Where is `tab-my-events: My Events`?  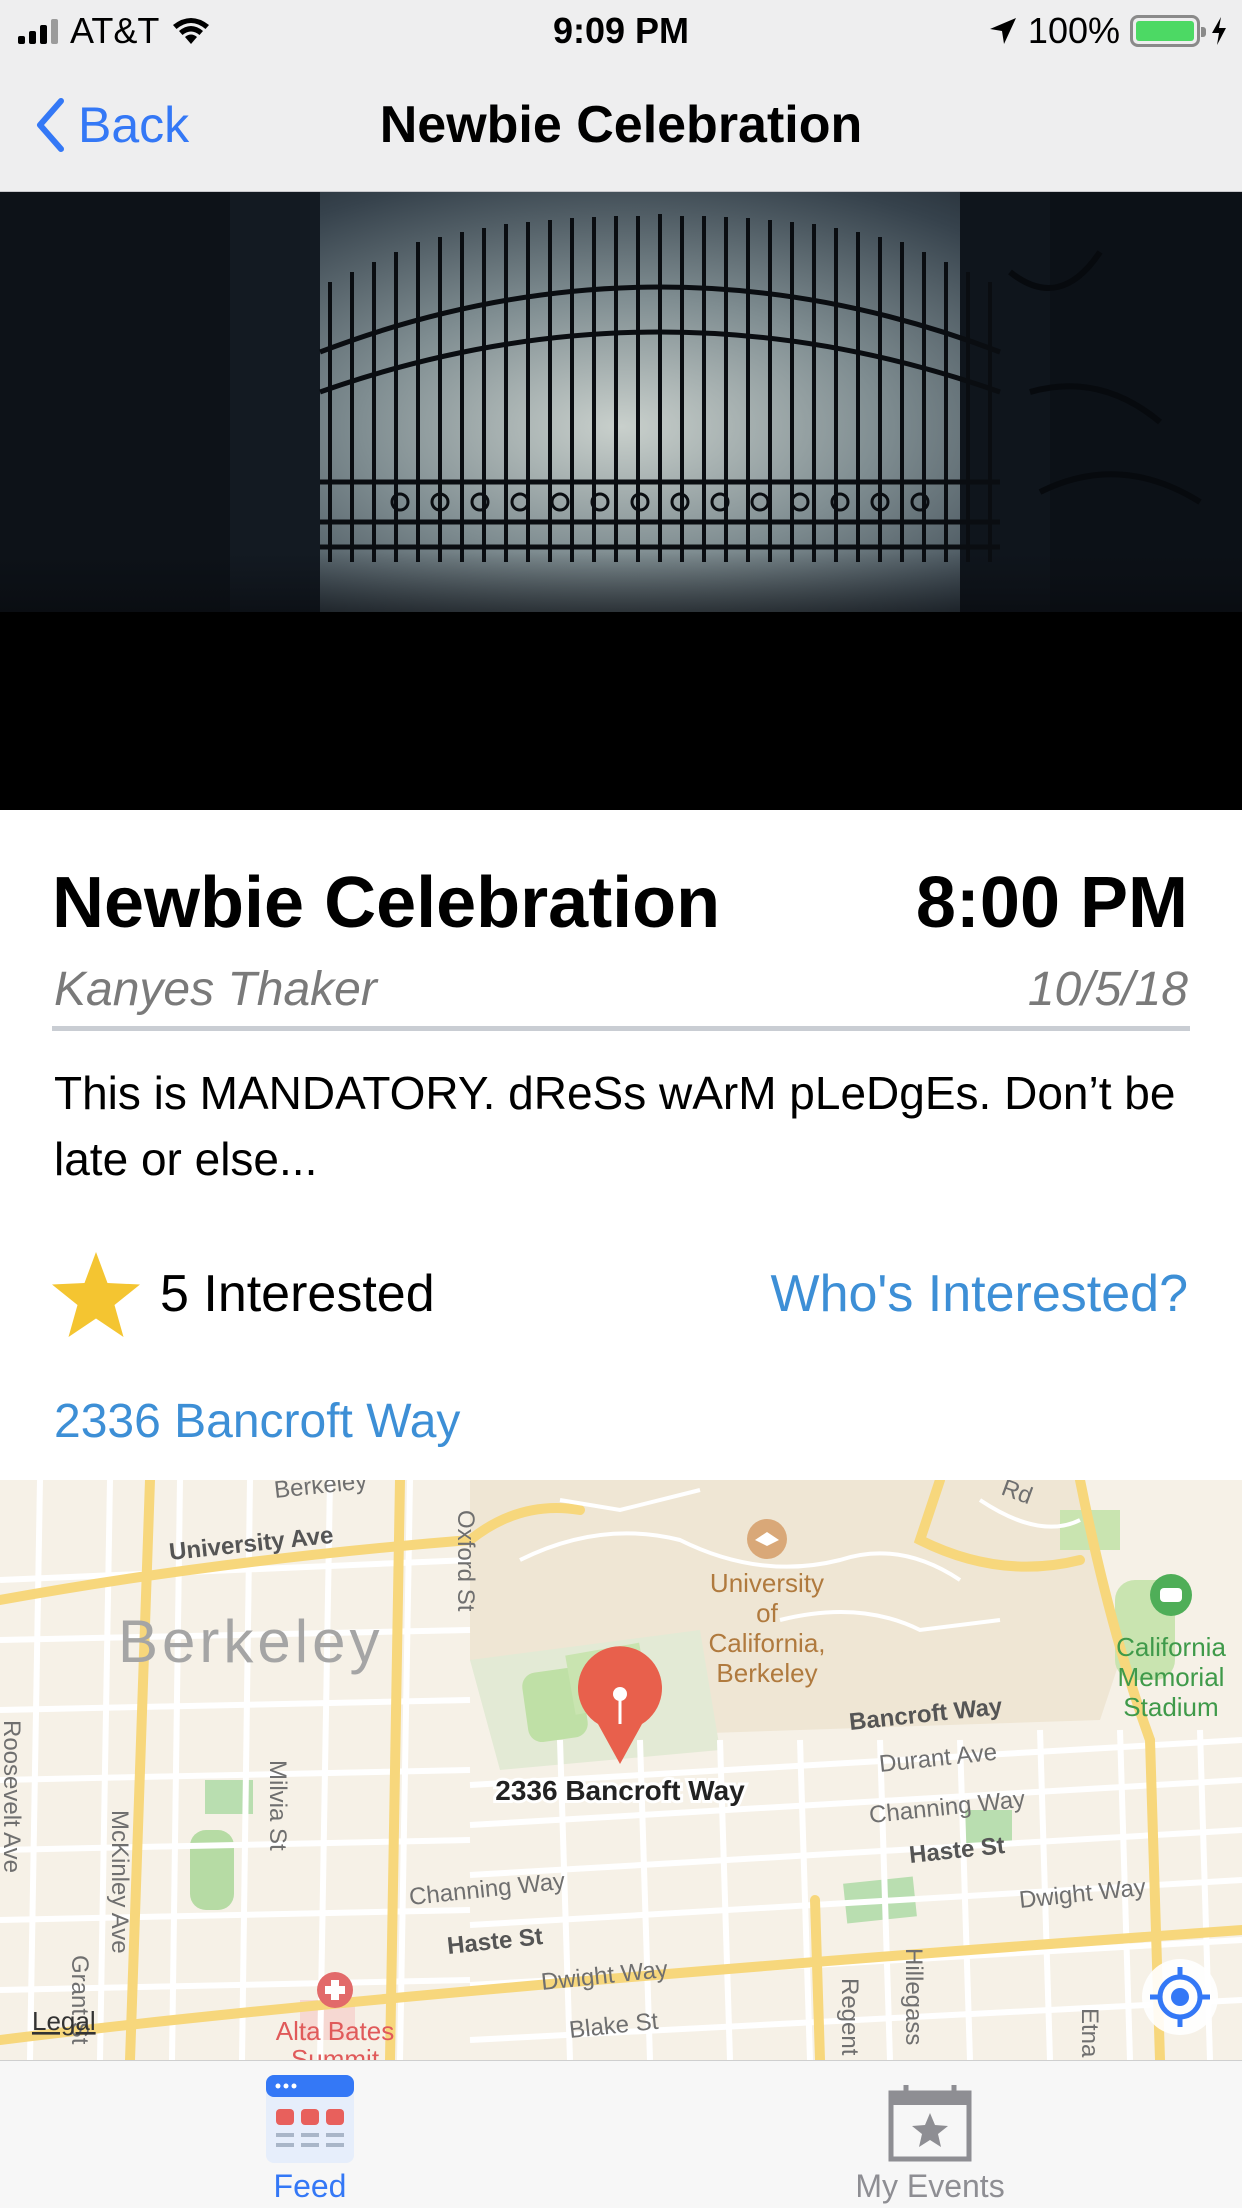
tab-my-events: My Events is located at coordinates (930, 2134).